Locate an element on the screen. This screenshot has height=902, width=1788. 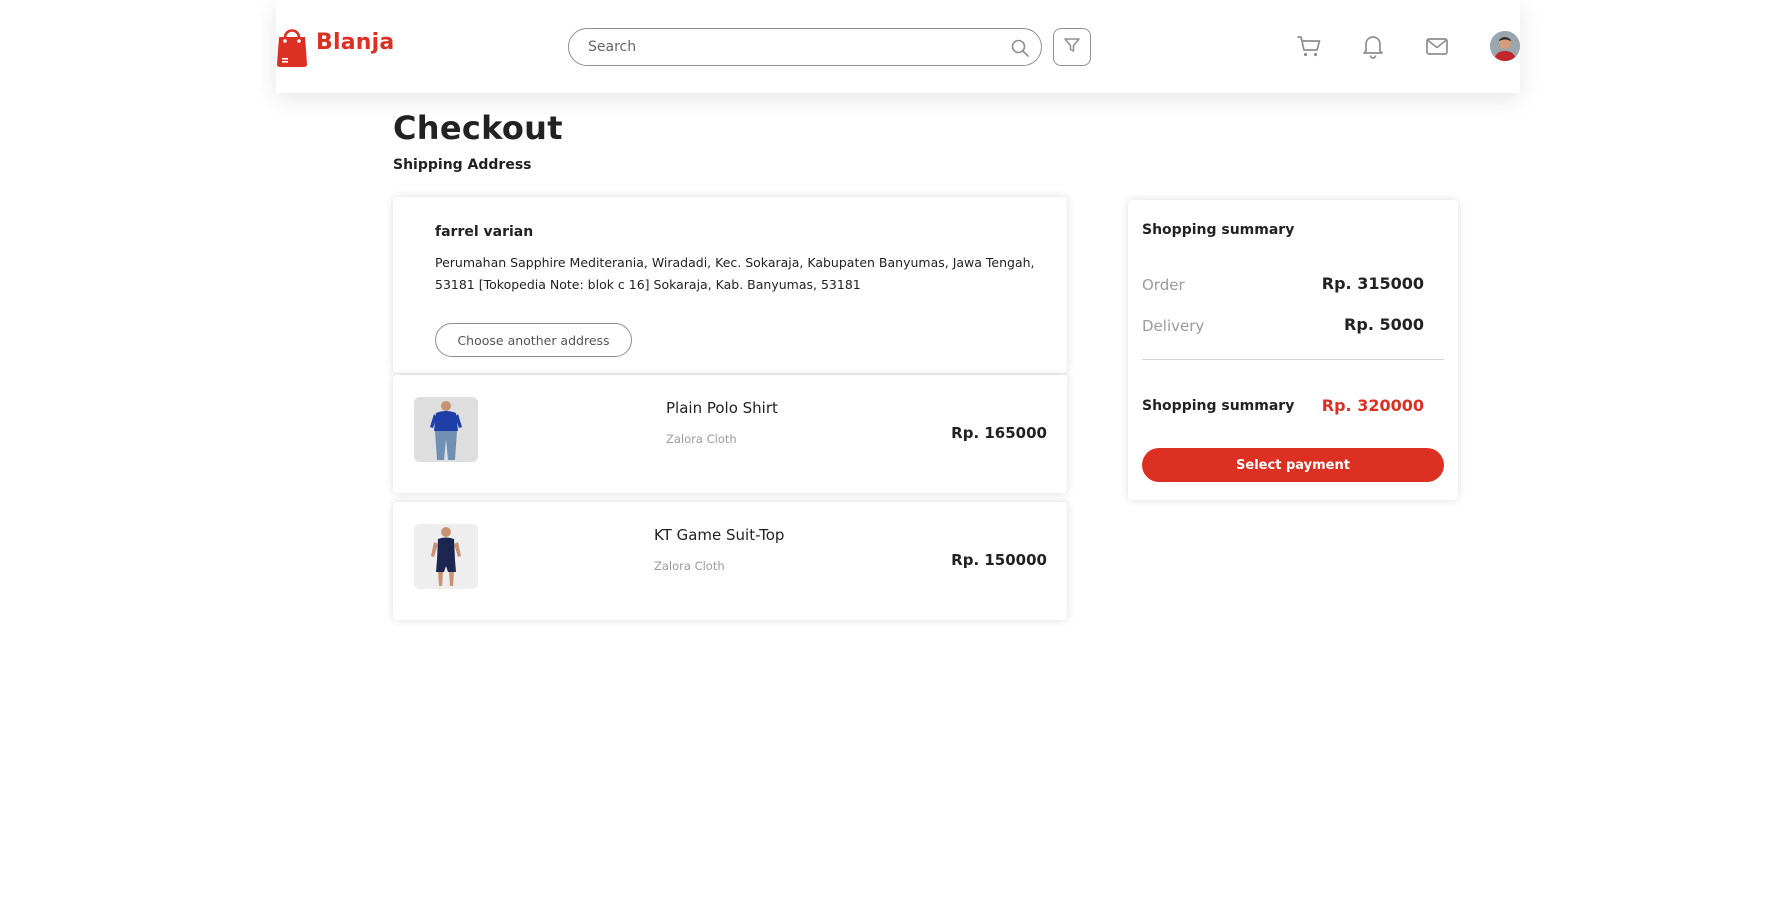
section-label-shipping: Shipping Address is located at coordinates (462, 165).